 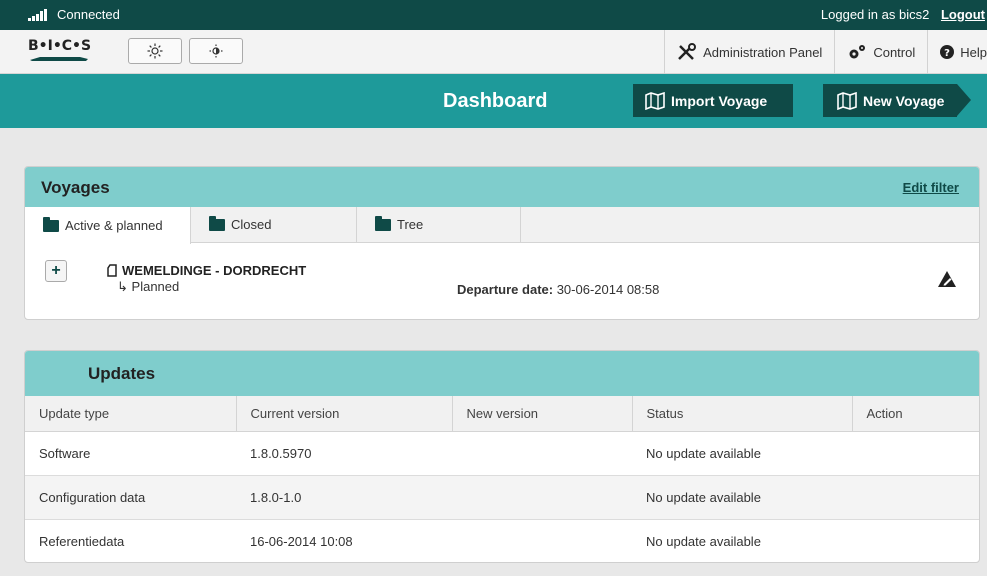 I want to click on signal-icon, so click(x=37, y=15).